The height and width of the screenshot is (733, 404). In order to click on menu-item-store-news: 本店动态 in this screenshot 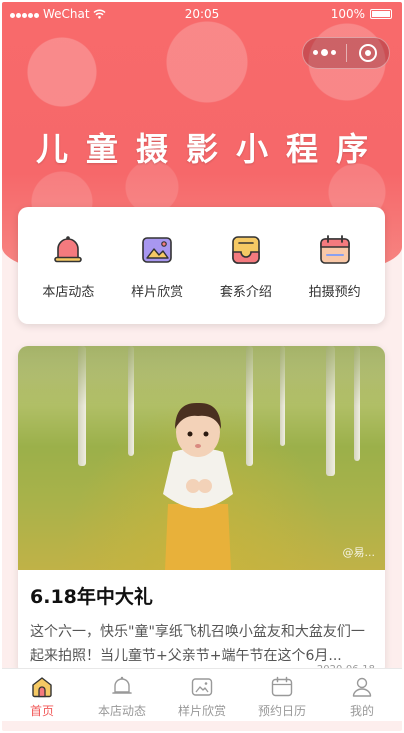, I will do `click(68, 265)`.